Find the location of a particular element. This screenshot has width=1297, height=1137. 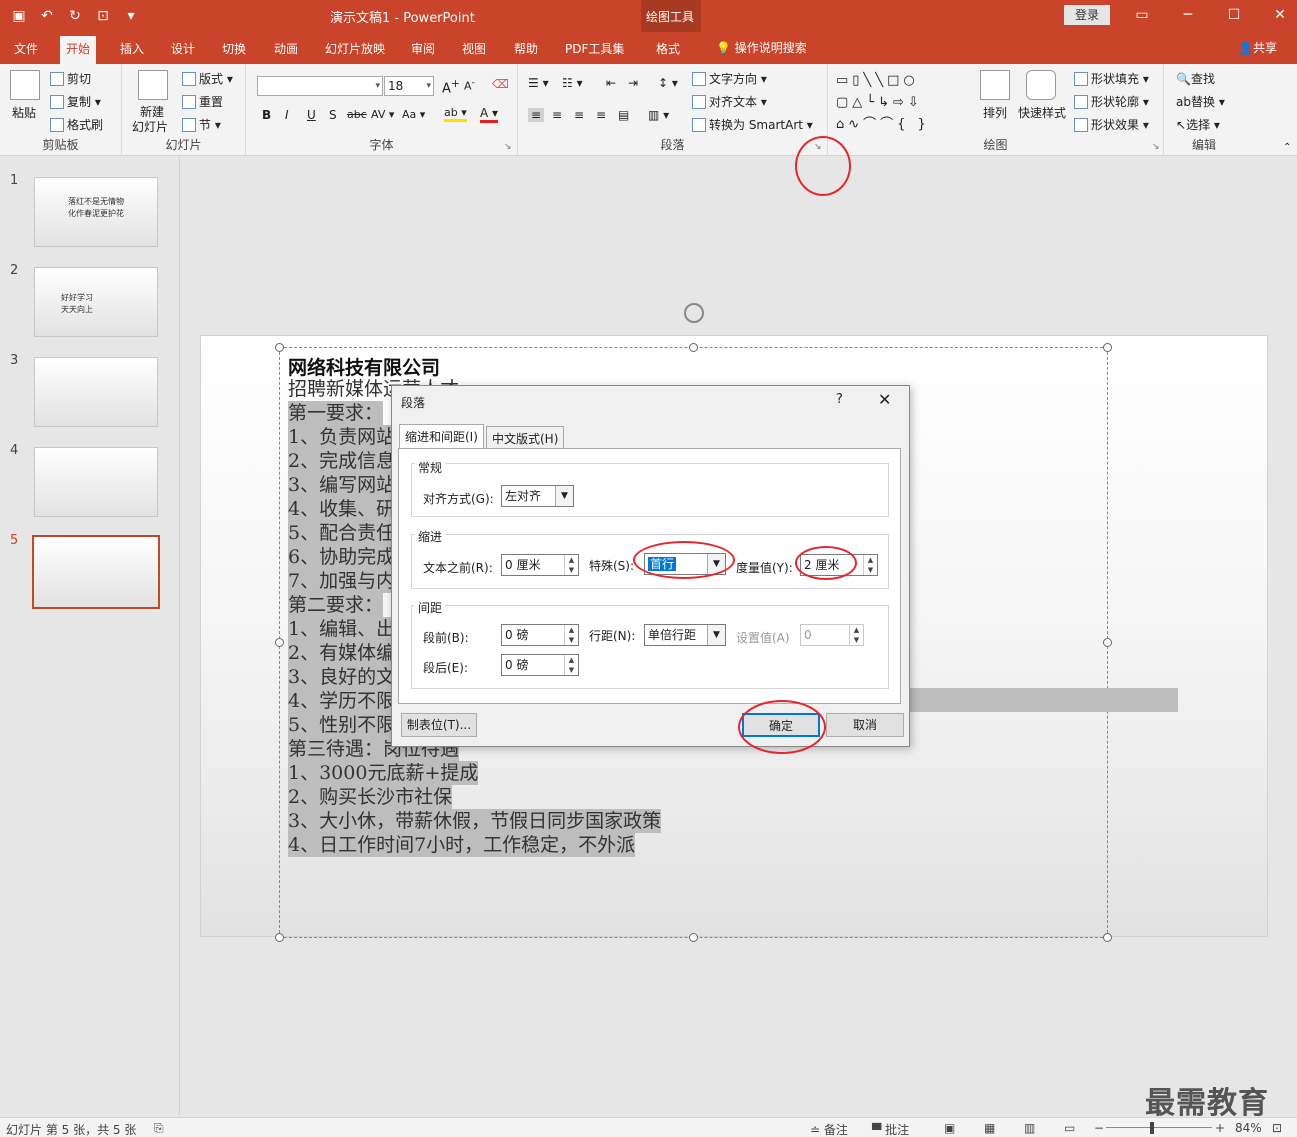

tab-pdf-tools: PDF工具集 is located at coordinates (594, 51).